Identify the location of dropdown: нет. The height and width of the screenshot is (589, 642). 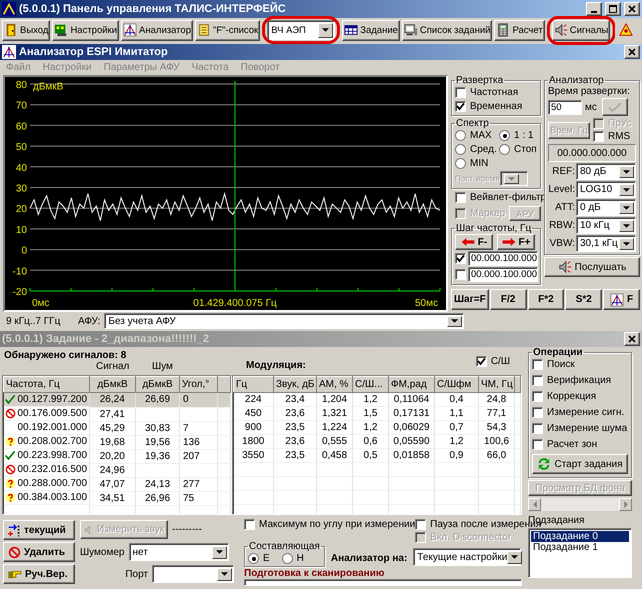
(178, 552).